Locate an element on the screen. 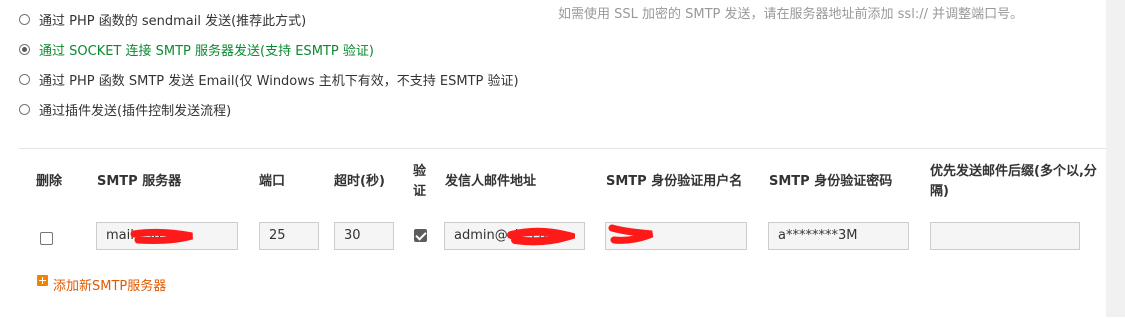  header-port: 端口 is located at coordinates (272, 181).